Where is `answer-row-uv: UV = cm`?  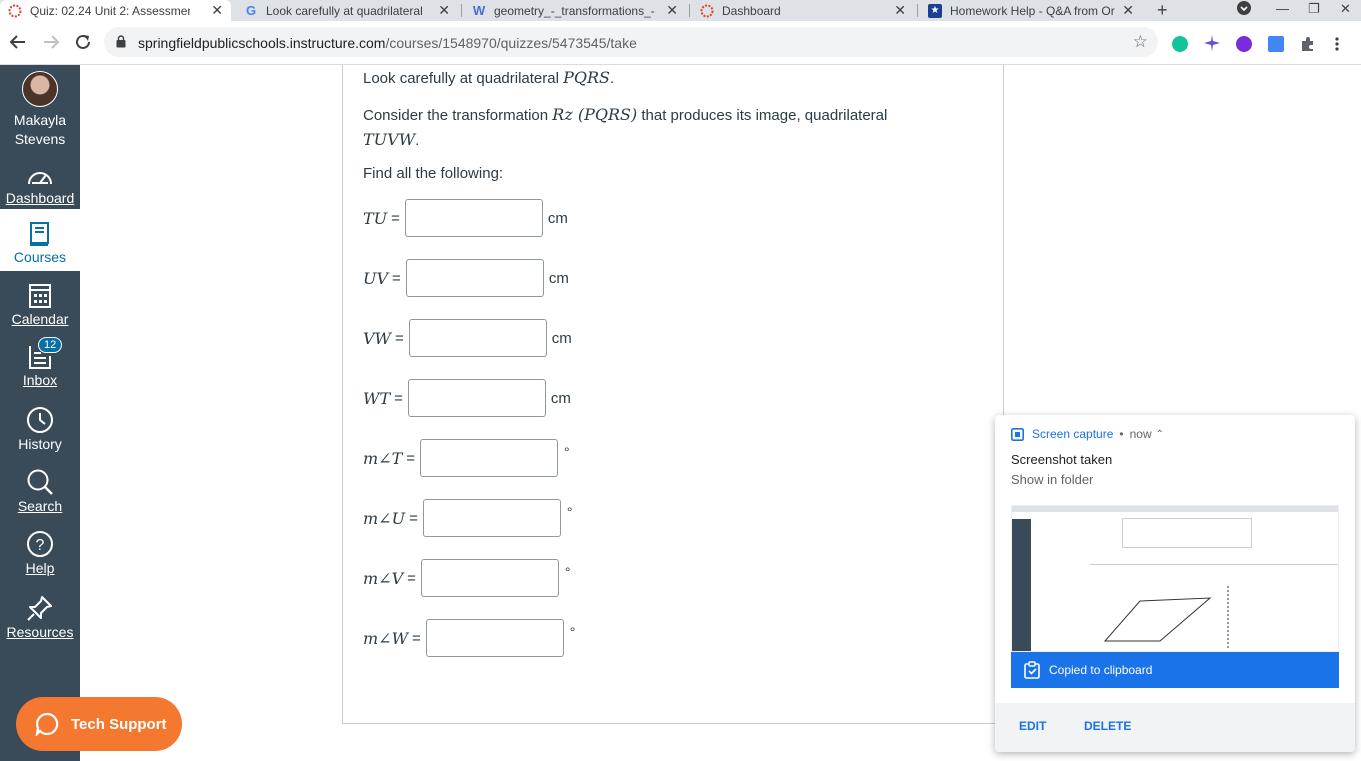
answer-row-uv: UV = cm is located at coordinates (466, 278).